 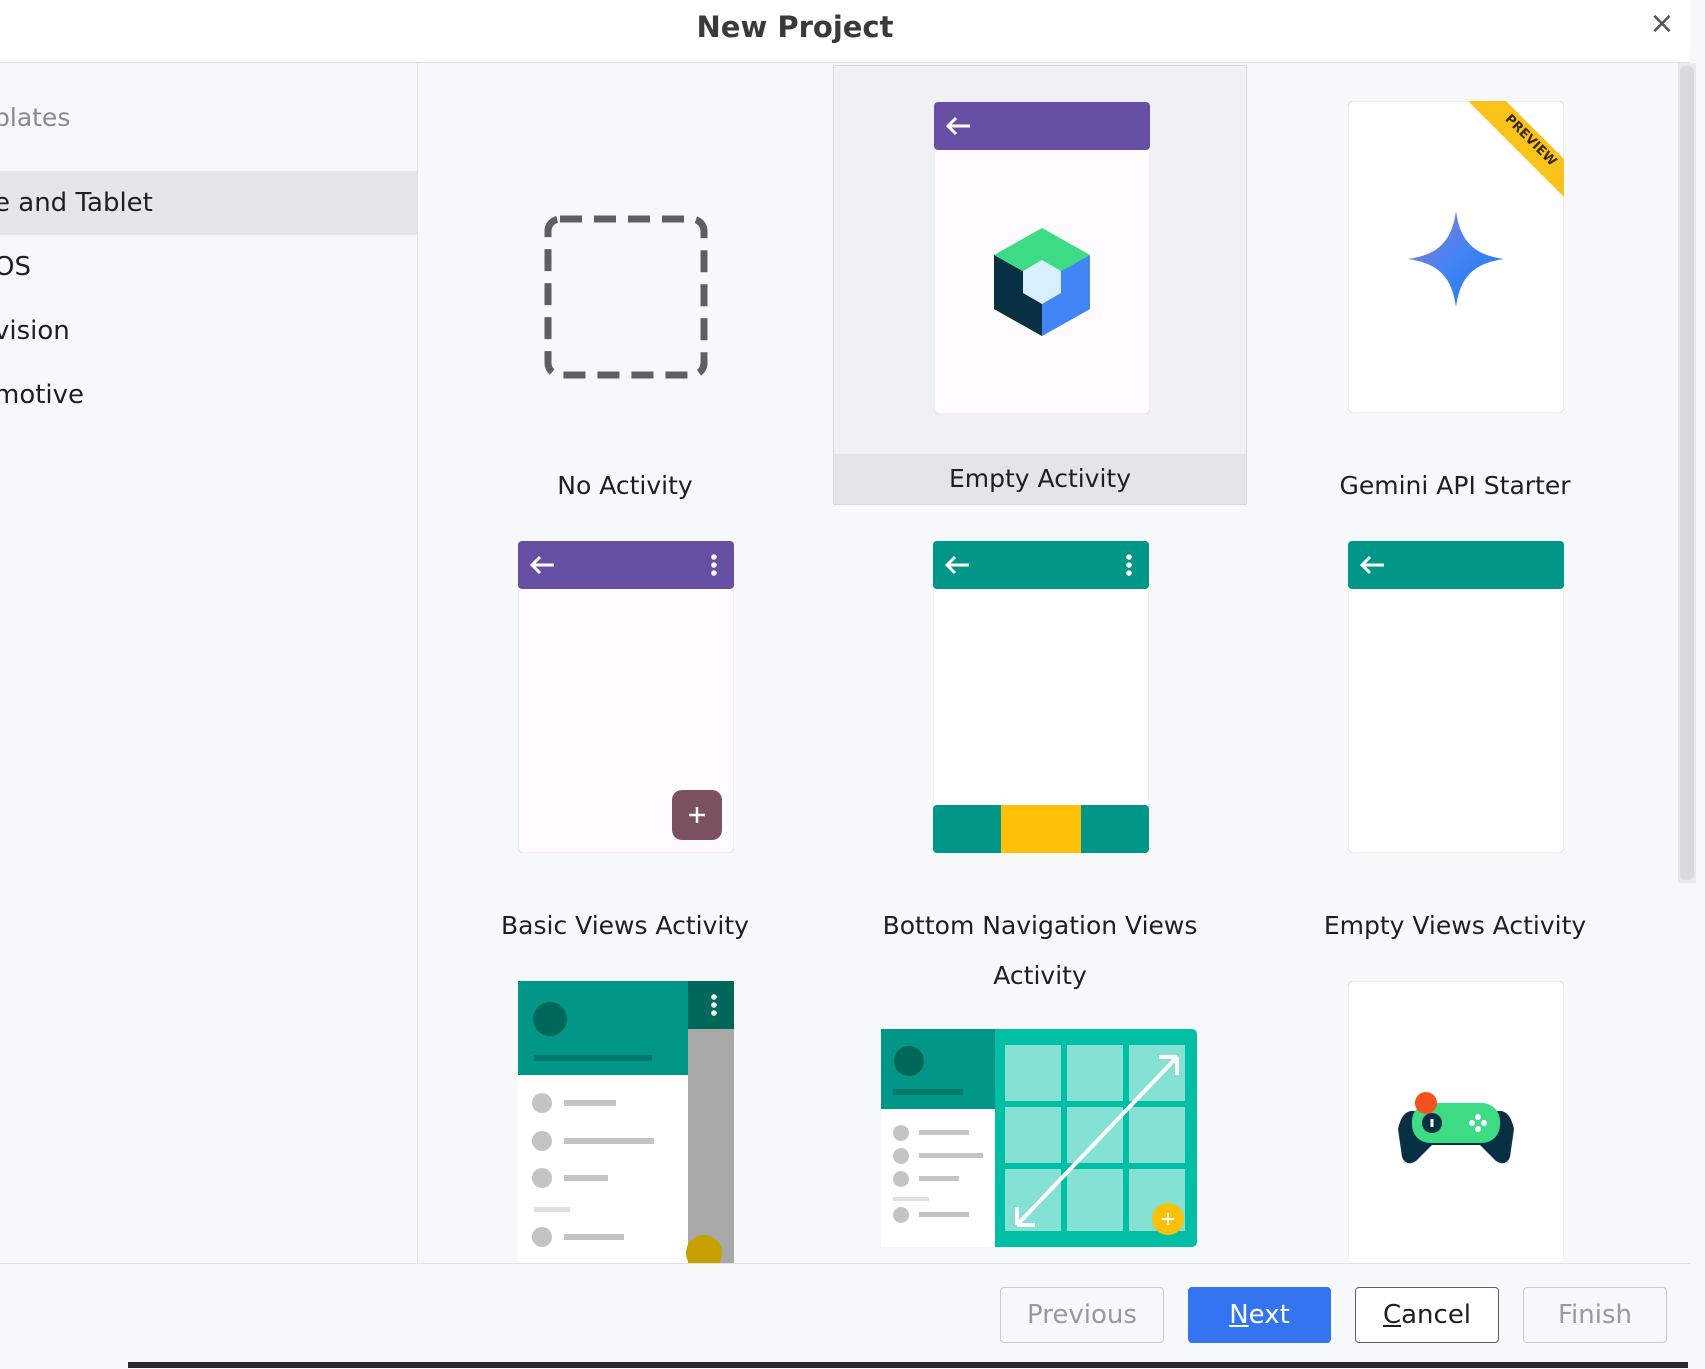 What do you see at coordinates (208, 203) in the screenshot?
I see `sidebar-item-phone-tablet: e and Tablet` at bounding box center [208, 203].